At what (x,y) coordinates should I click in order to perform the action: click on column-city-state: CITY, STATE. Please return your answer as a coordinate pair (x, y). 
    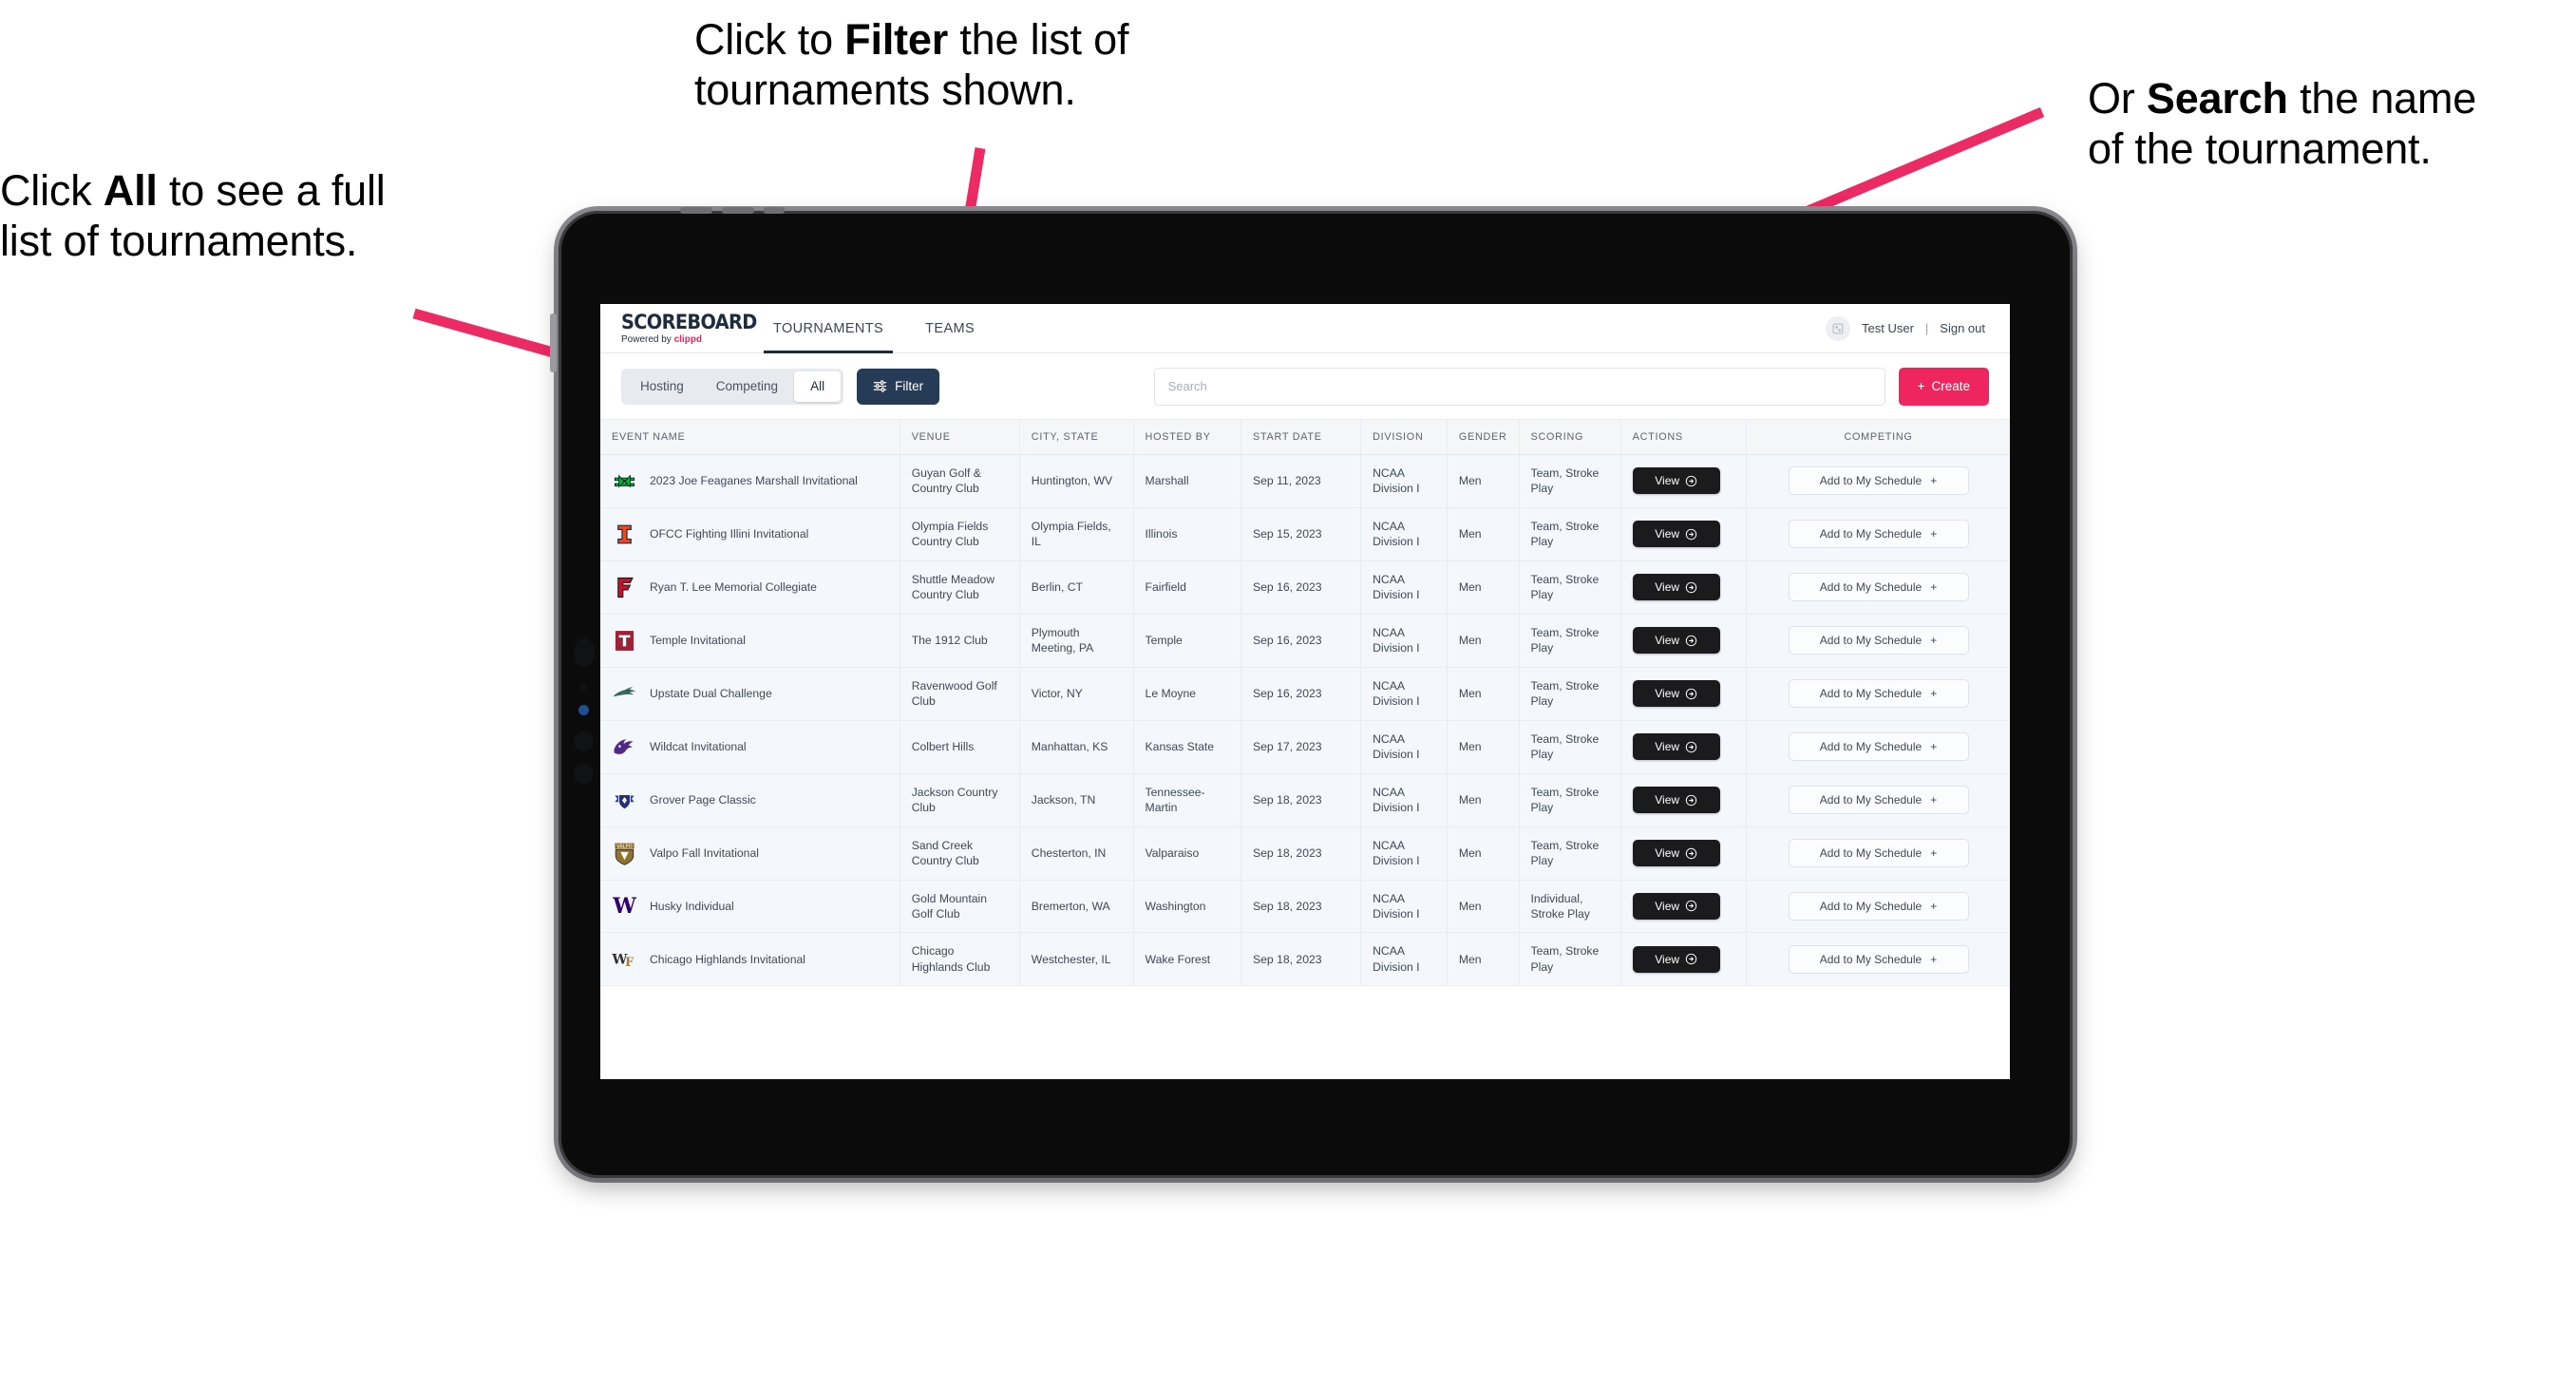
    Looking at the image, I should click on (1076, 437).